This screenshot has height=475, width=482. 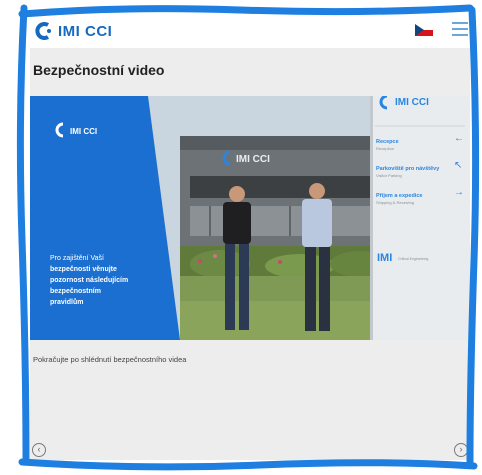 I want to click on sign-bottom-text: IMI, so click(x=384, y=258).